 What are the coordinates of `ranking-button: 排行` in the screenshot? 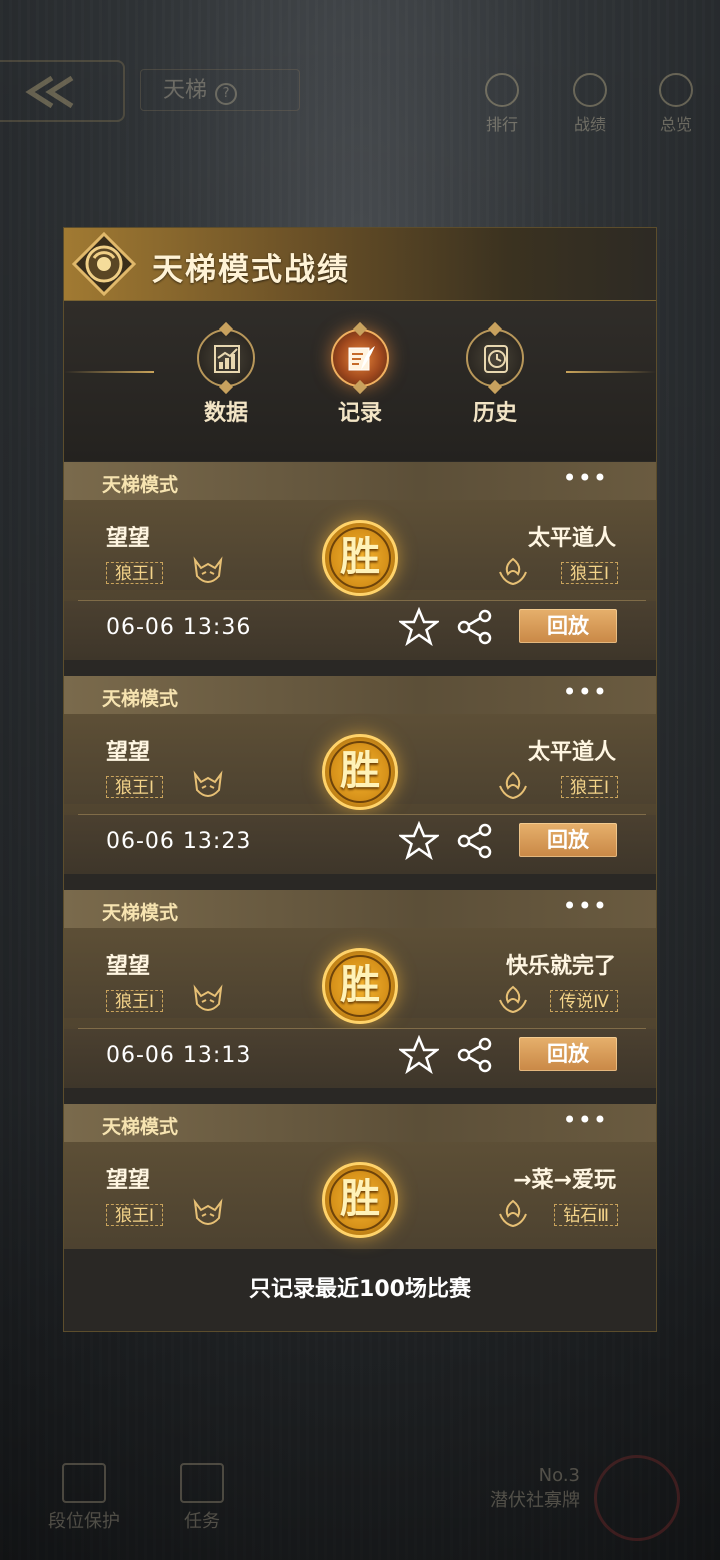 It's located at (502, 104).